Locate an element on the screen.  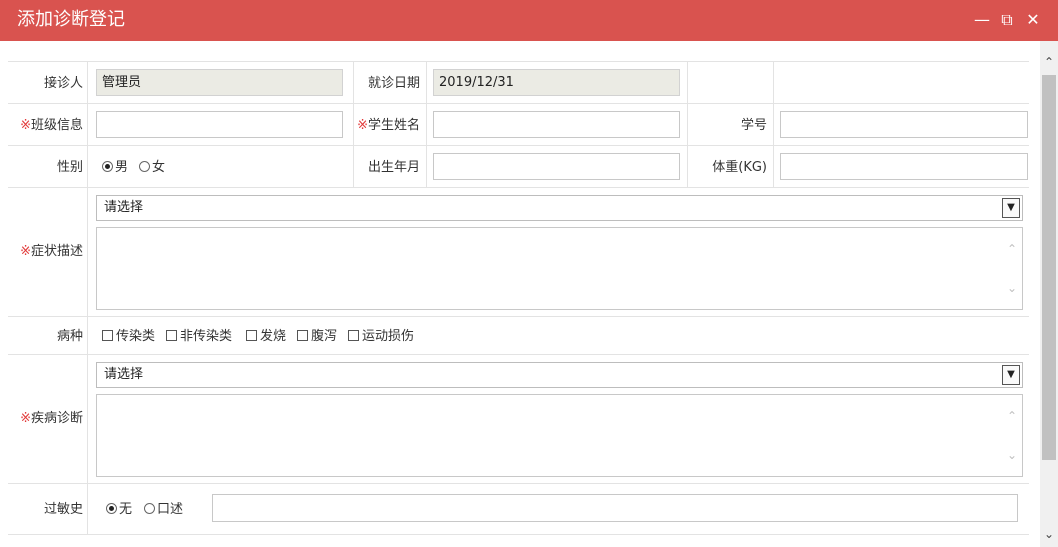
disease-diarrhea-checkbox: 腹泻 is located at coordinates (317, 337).